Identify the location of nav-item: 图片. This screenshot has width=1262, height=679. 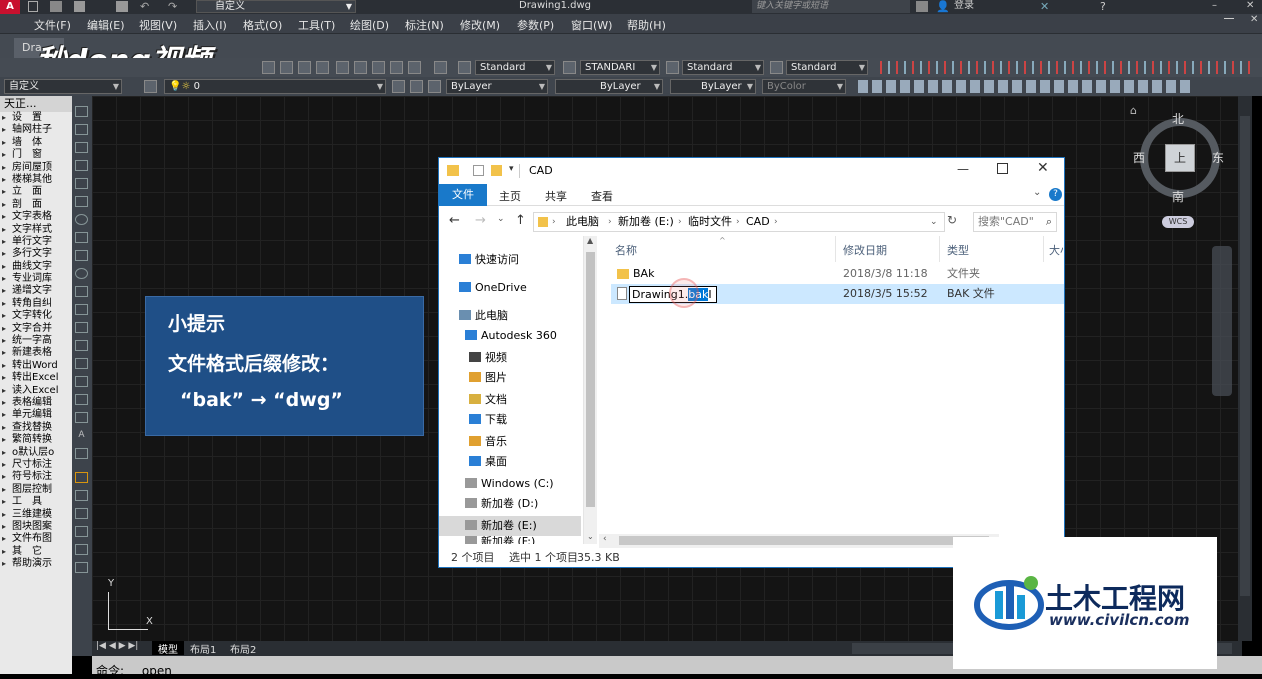
(488, 378).